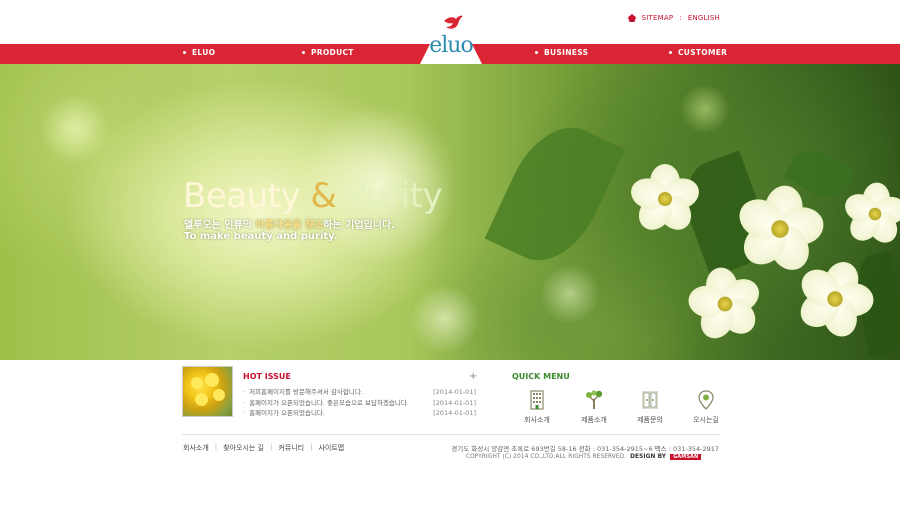 Image resolution: width=900 pixels, height=510 pixels. I want to click on pentagon-bullet-icon, so click(631, 18).